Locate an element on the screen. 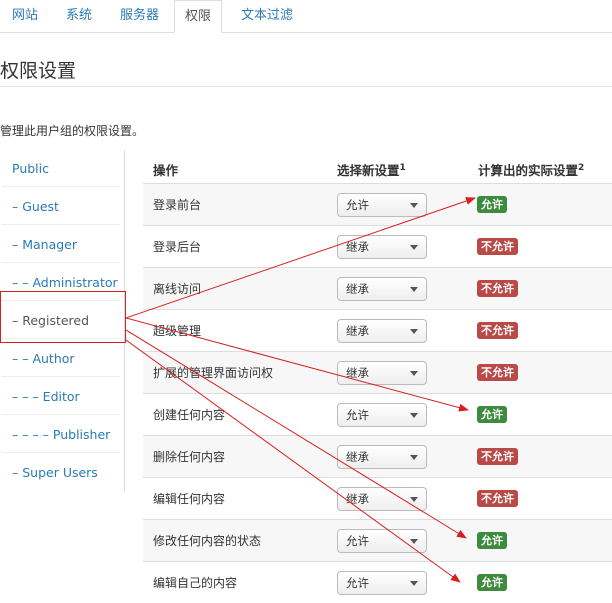 This screenshot has width=612, height=603. footnote-marker: 2 is located at coordinates (581, 167).